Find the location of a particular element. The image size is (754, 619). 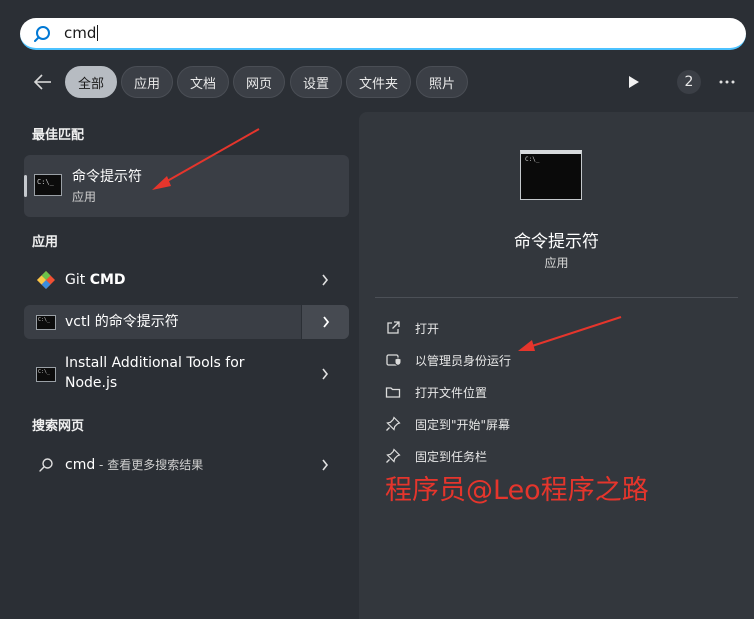

git-cmd-label-plain: Git is located at coordinates (77, 280).